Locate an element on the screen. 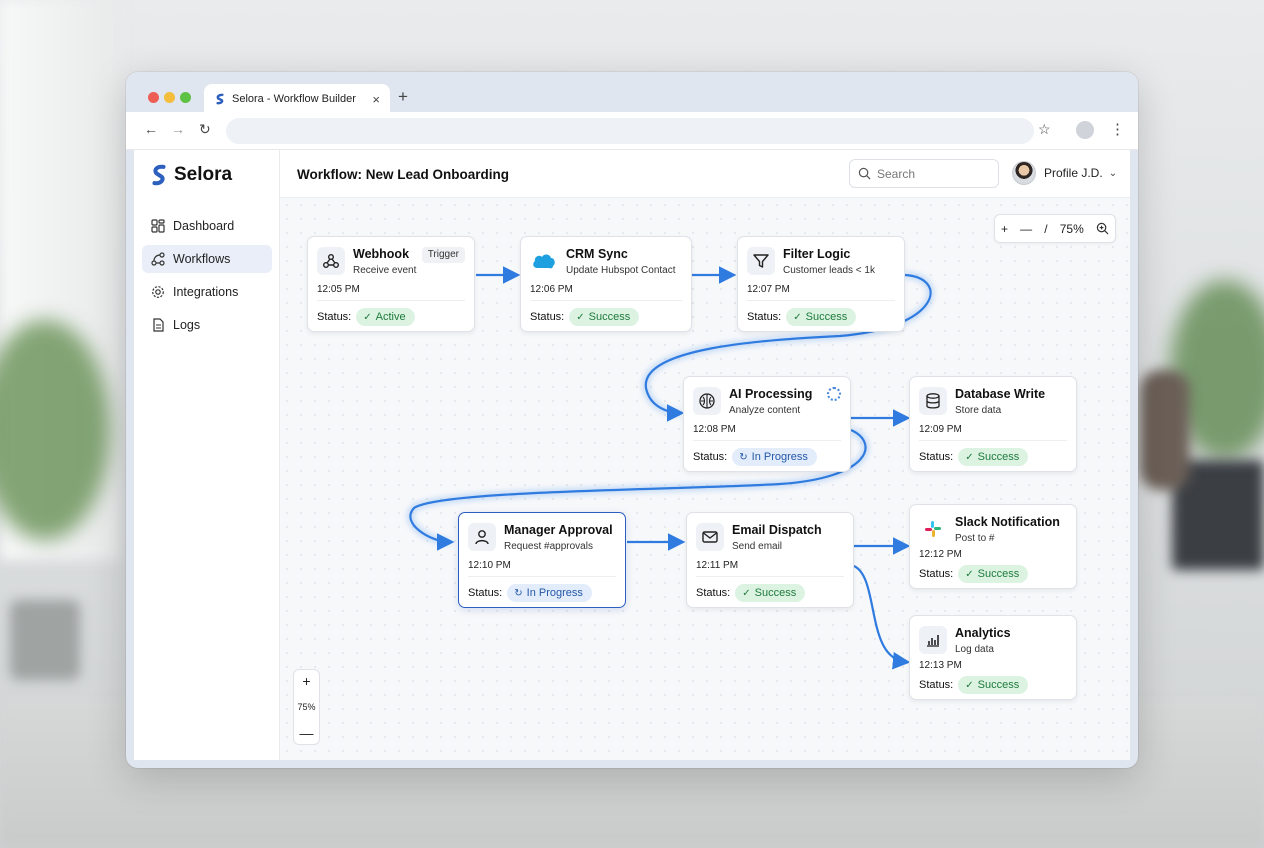 This screenshot has width=1264, height=848. mini-zoom-out-button: — is located at coordinates (307, 733).